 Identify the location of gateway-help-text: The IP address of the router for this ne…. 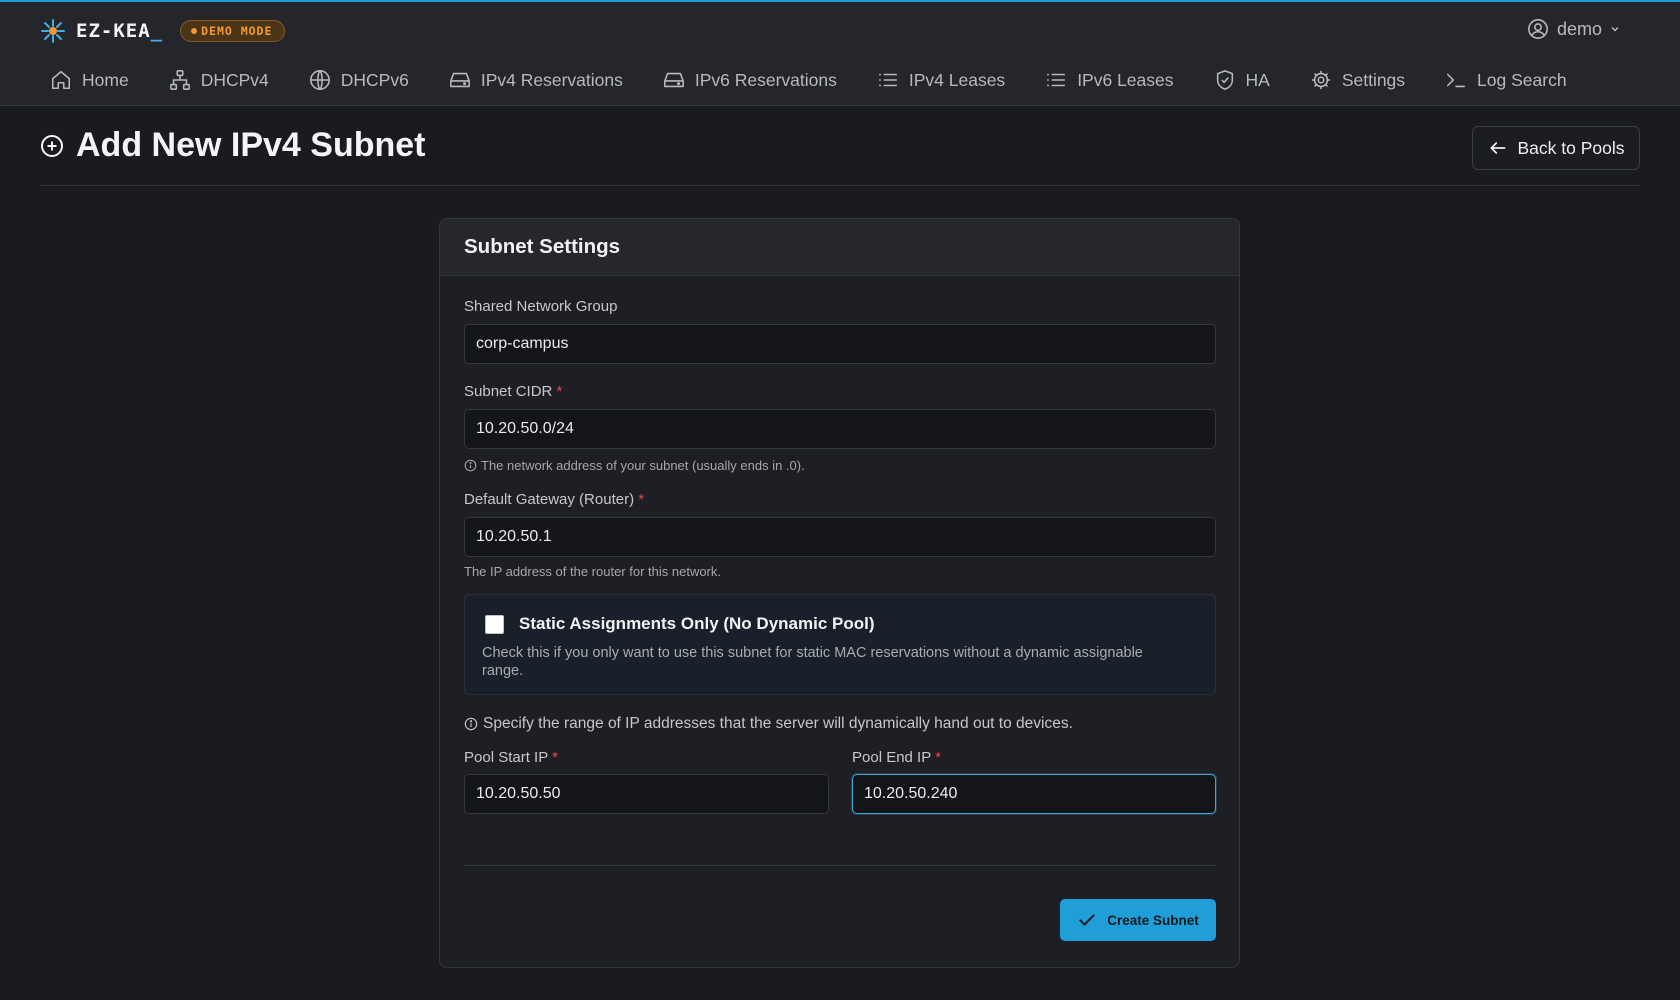
(592, 571).